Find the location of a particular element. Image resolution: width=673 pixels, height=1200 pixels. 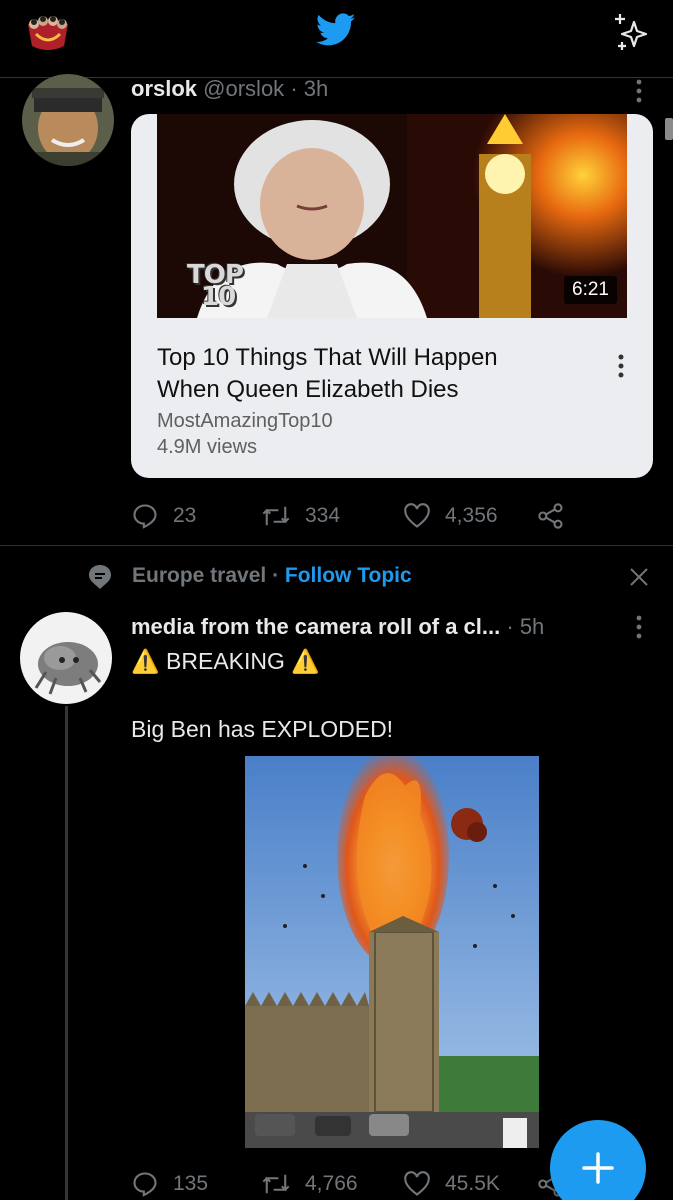

video-views: 4.9M views is located at coordinates (207, 447).